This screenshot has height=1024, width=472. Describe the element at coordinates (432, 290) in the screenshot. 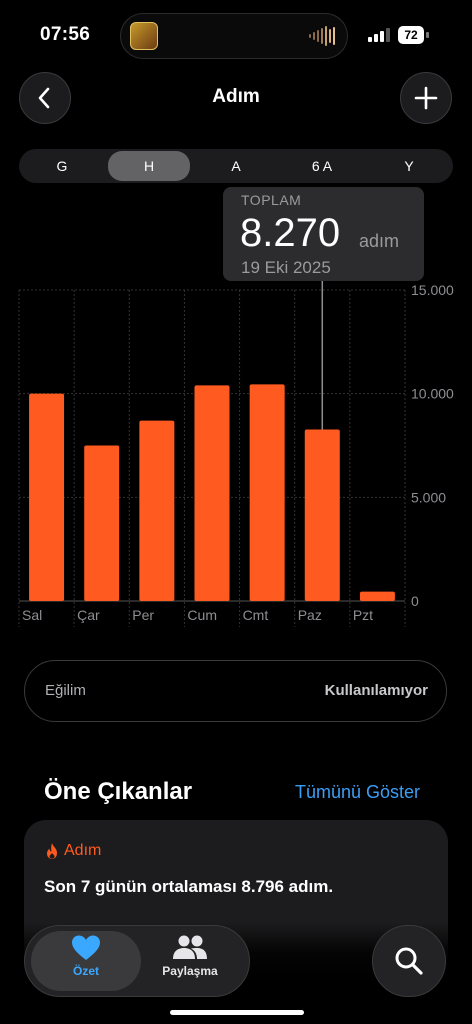

I see `y-tick-label: 15.000` at that location.